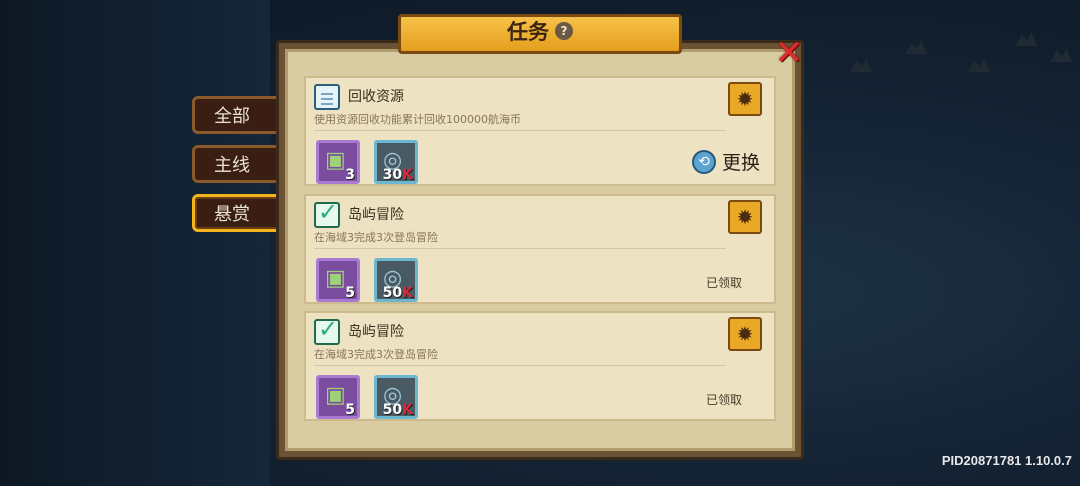 Image resolution: width=1080 pixels, height=486 pixels. I want to click on tab-main-label: 主线, so click(232, 165).